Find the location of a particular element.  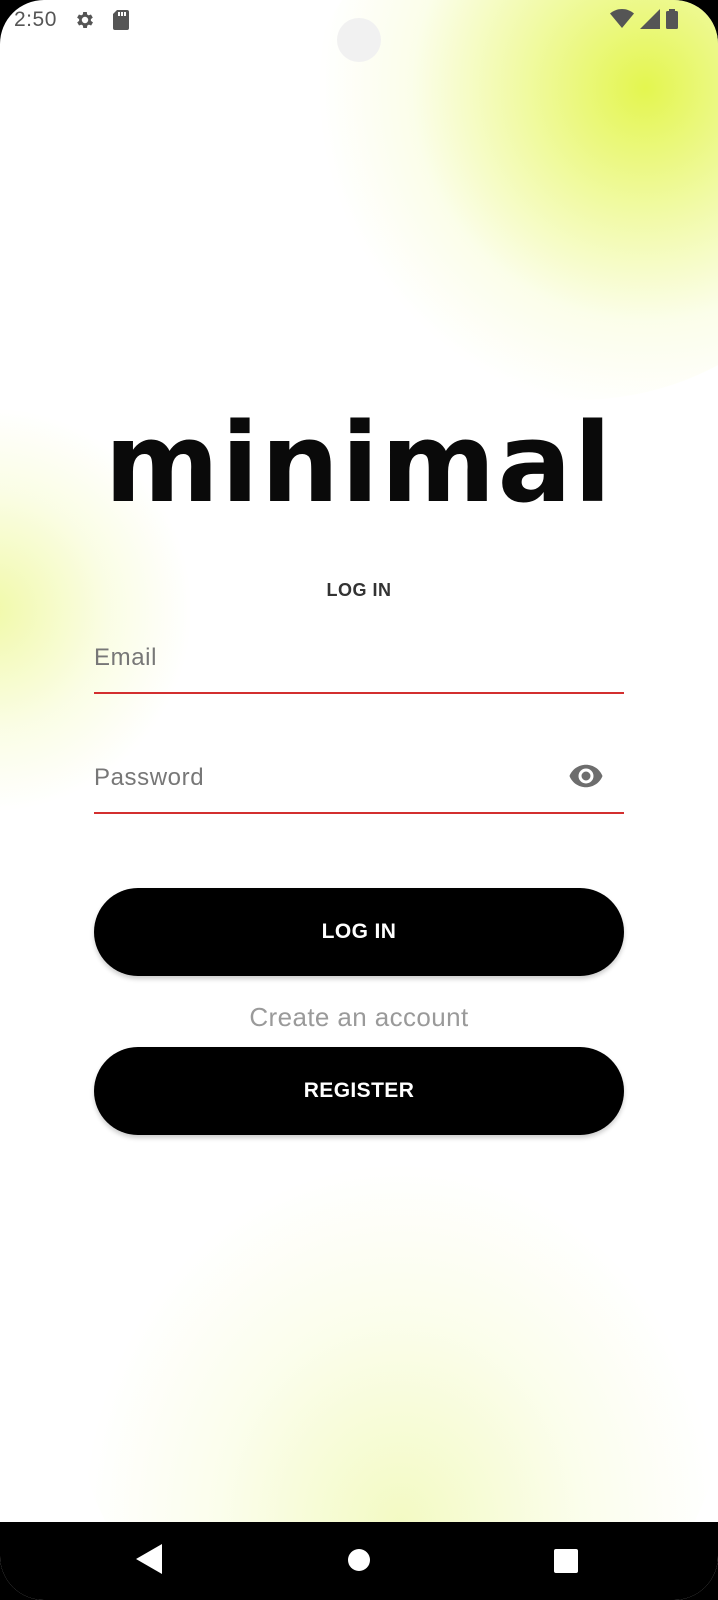

signal-icon is located at coordinates (650, 19).